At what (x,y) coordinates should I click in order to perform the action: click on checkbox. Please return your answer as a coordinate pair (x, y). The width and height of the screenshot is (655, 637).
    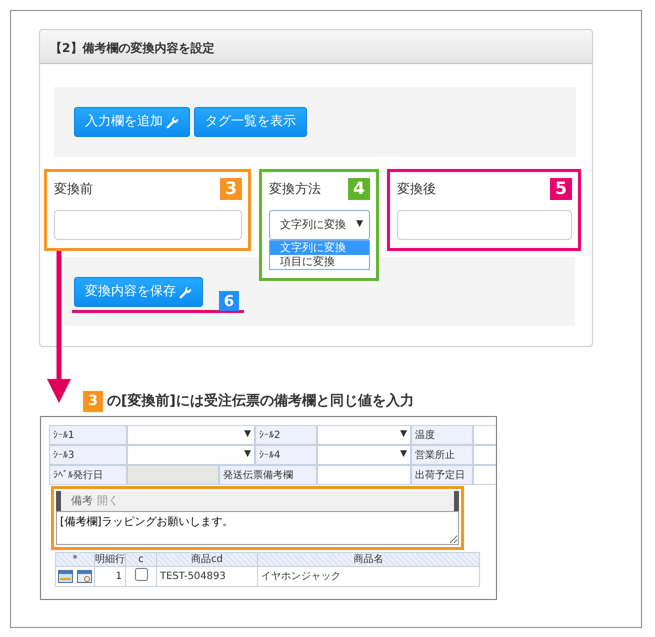
    Looking at the image, I should click on (141, 574).